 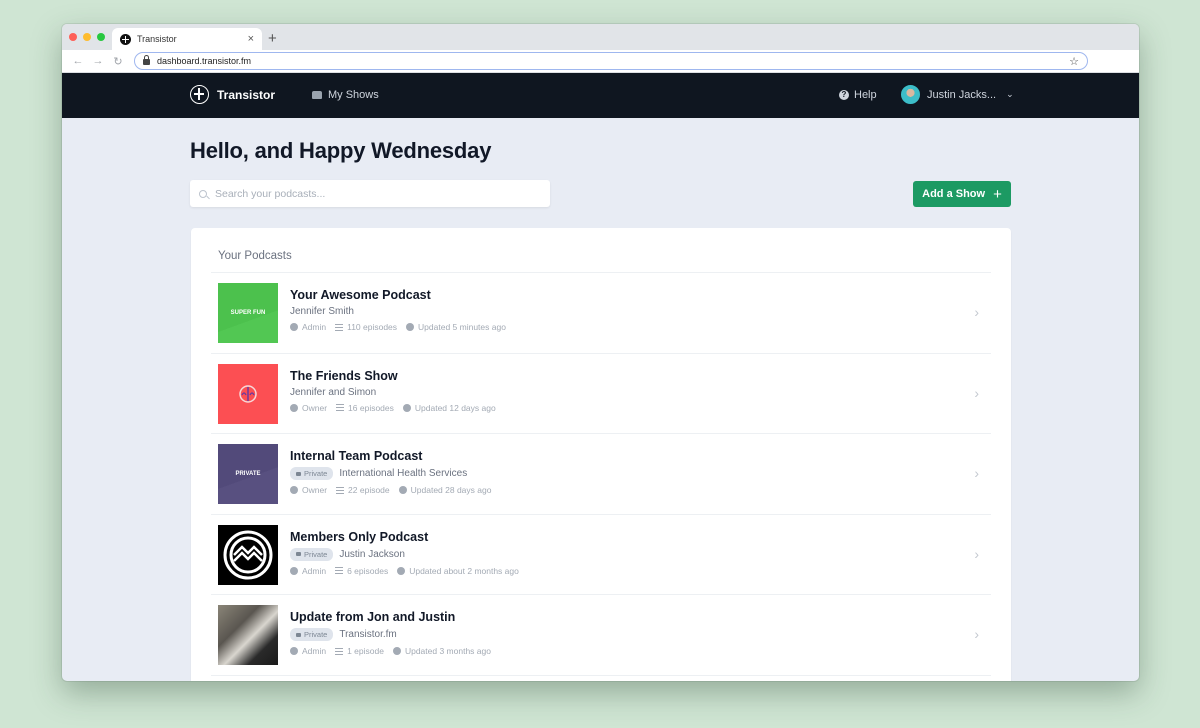 What do you see at coordinates (910, 94) in the screenshot?
I see `avatar` at bounding box center [910, 94].